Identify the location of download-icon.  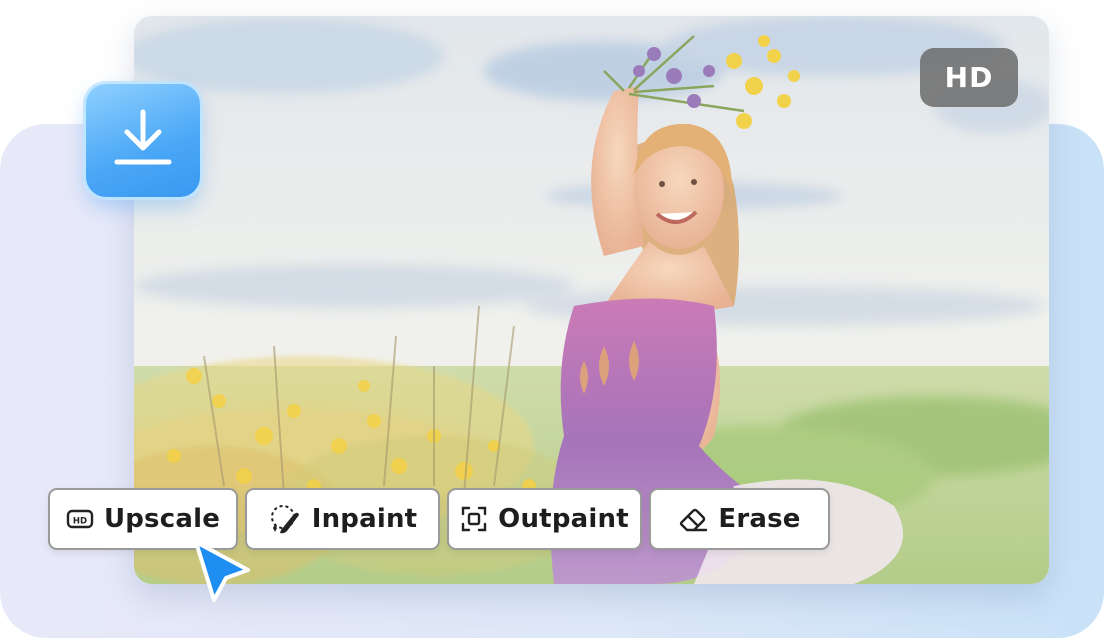
(143, 140).